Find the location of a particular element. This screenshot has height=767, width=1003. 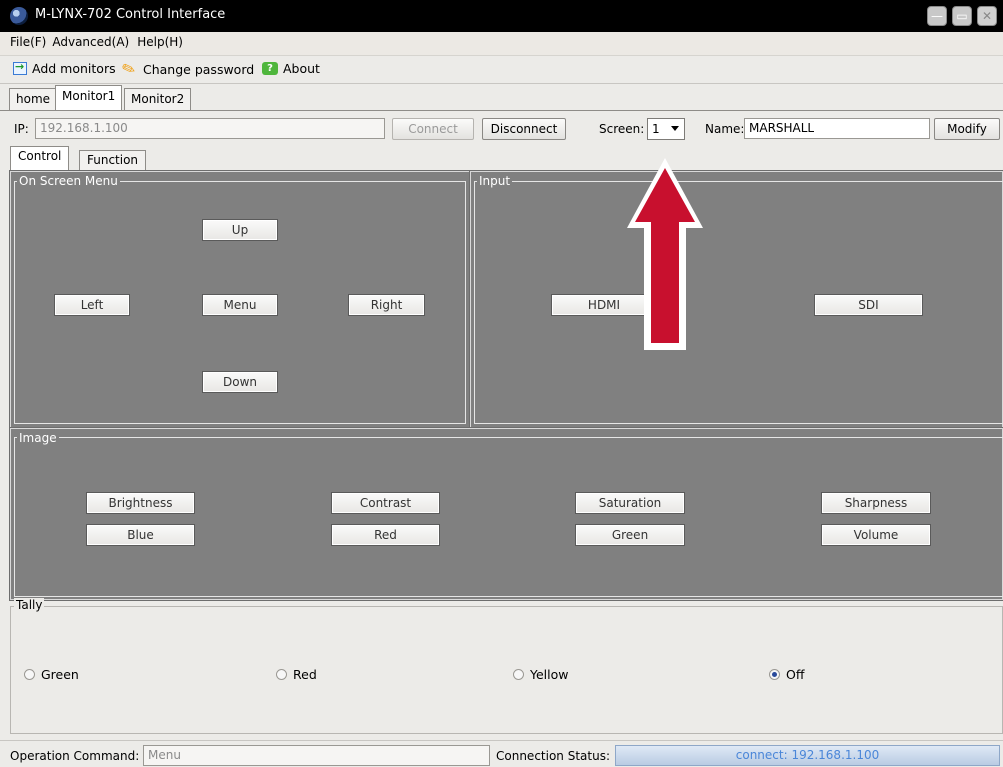

tab-control: Control is located at coordinates (40, 158).